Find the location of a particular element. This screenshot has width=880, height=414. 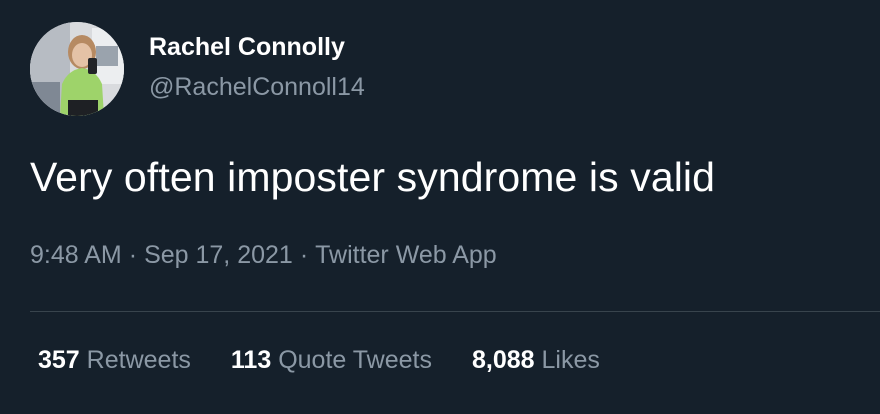

tweet-text: Very often imposter syndrome is valid is located at coordinates (373, 177).